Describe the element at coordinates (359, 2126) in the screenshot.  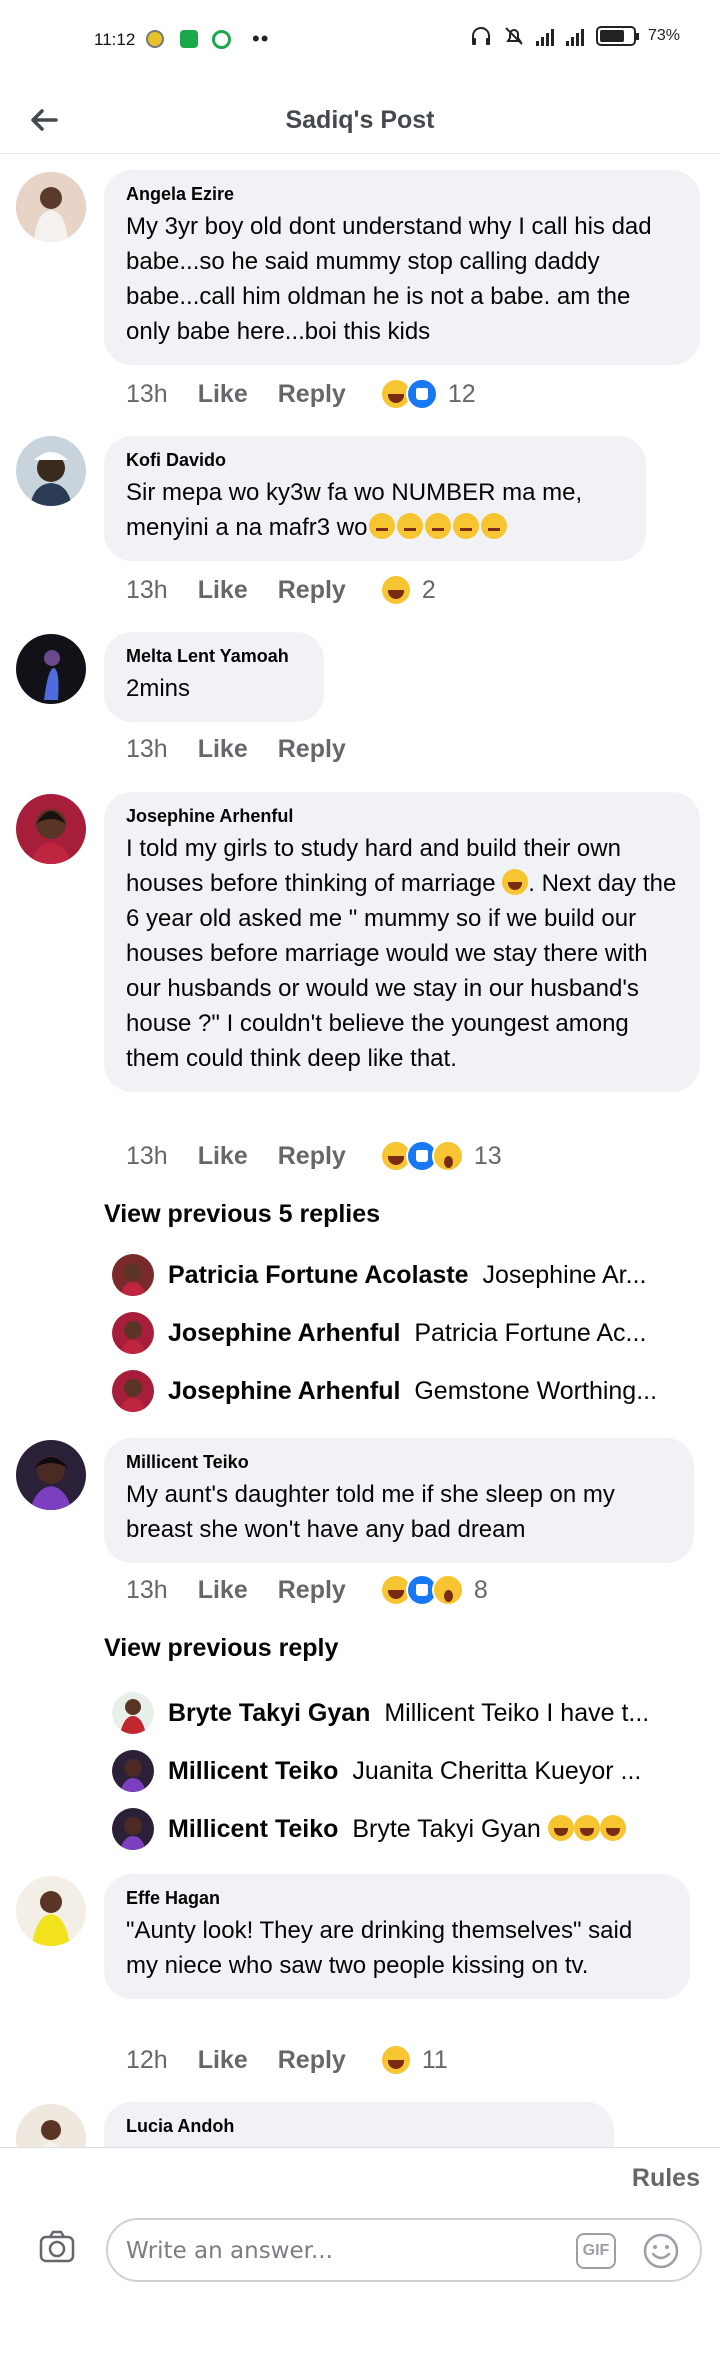
I see `comment-author: Lucia Andoh` at that location.